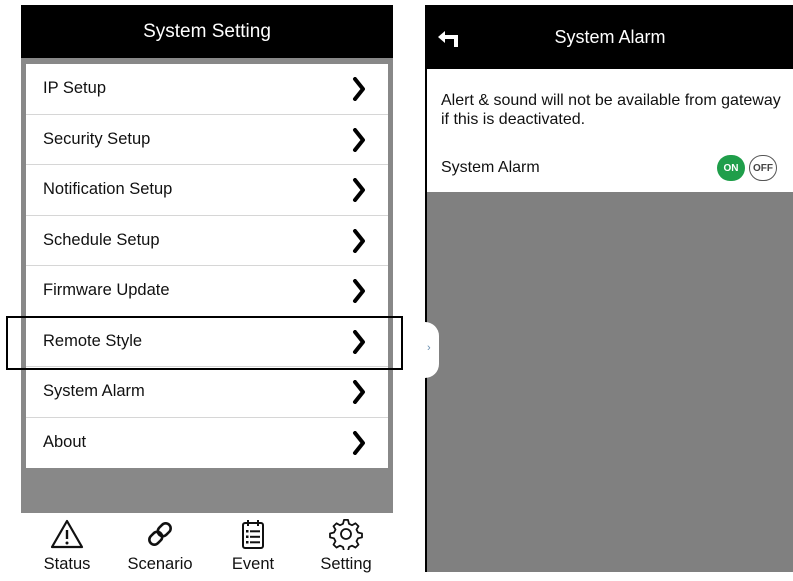 This screenshot has height=581, width=793. Describe the element at coordinates (160, 564) in the screenshot. I see `tab-label: Scenario` at that location.